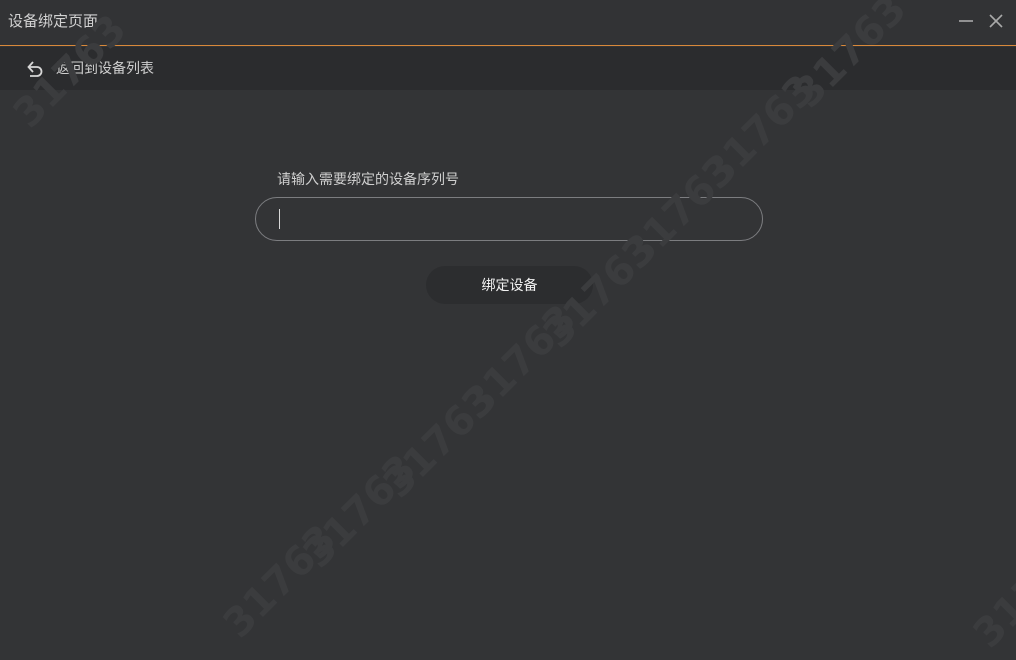 The width and height of the screenshot is (1016, 660). I want to click on back-to-device-list-link: 返回到设备列表, so click(89, 69).